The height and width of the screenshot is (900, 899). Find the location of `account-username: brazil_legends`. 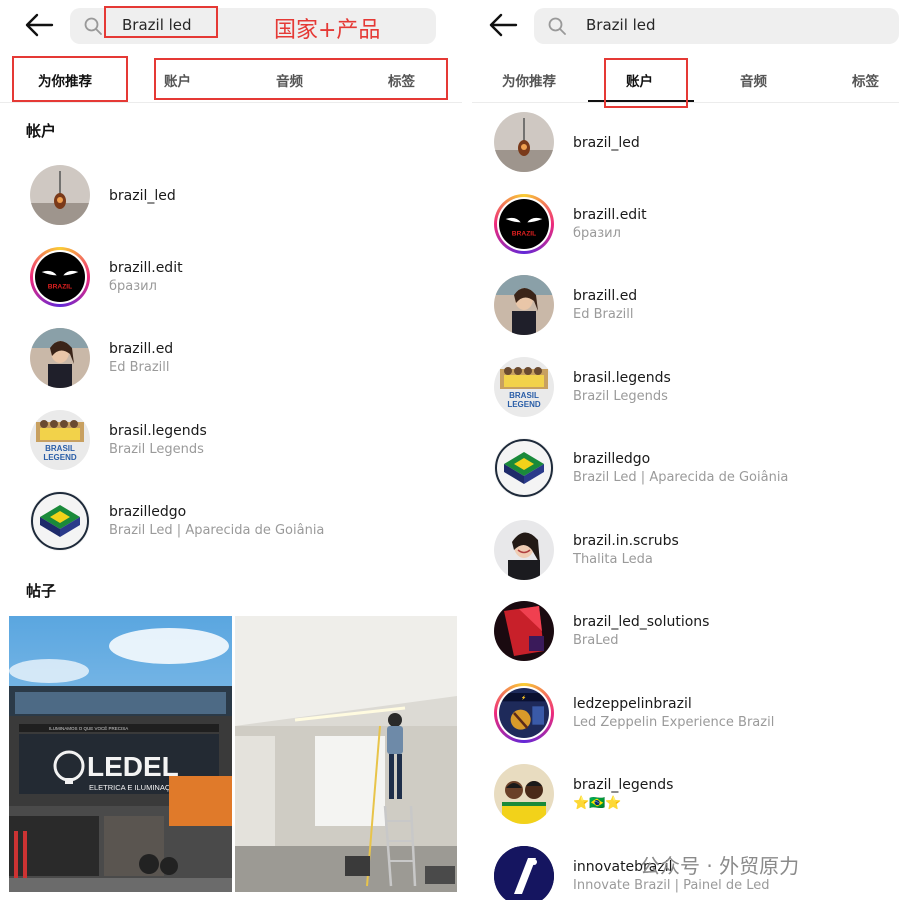

account-username: brazil_legends is located at coordinates (623, 785).